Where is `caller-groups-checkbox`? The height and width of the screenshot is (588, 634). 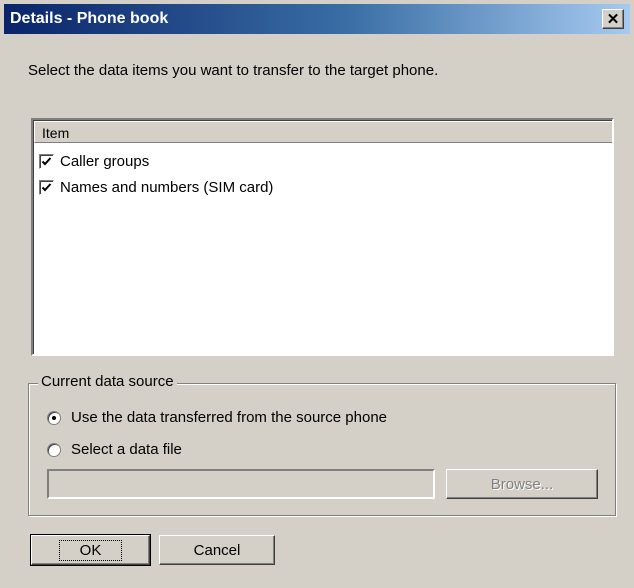 caller-groups-checkbox is located at coordinates (46, 161).